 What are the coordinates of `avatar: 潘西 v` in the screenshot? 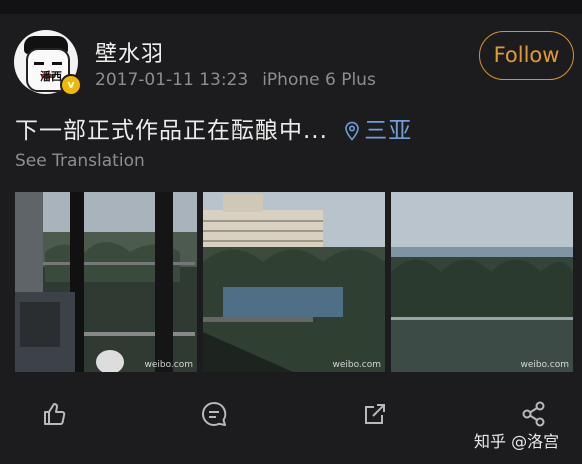 It's located at (48, 63).